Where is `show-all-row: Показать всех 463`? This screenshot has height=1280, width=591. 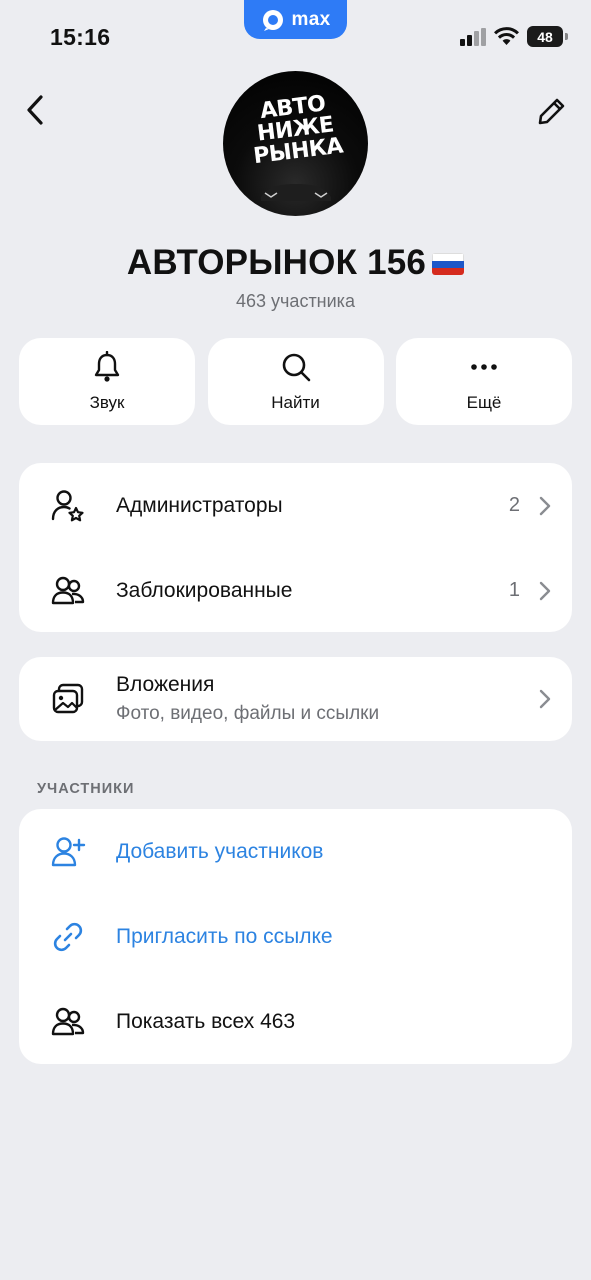 show-all-row: Показать всех 463 is located at coordinates (295, 1021).